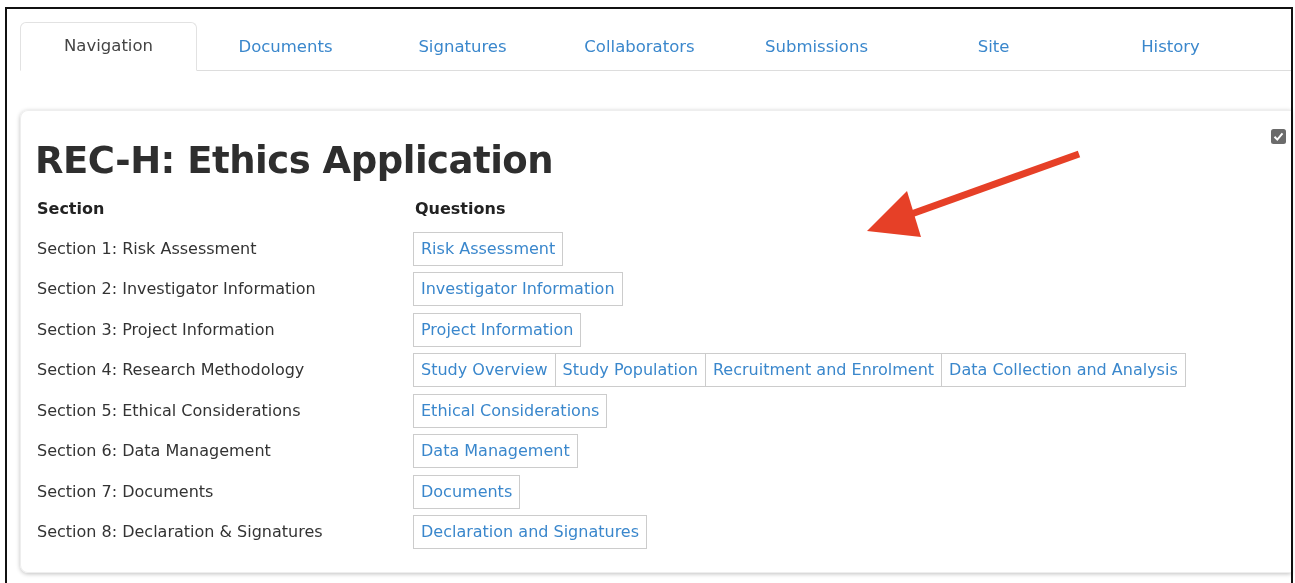  Describe the element at coordinates (147, 248) in the screenshot. I see `section-name: Section 1: Risk Assessment` at that location.